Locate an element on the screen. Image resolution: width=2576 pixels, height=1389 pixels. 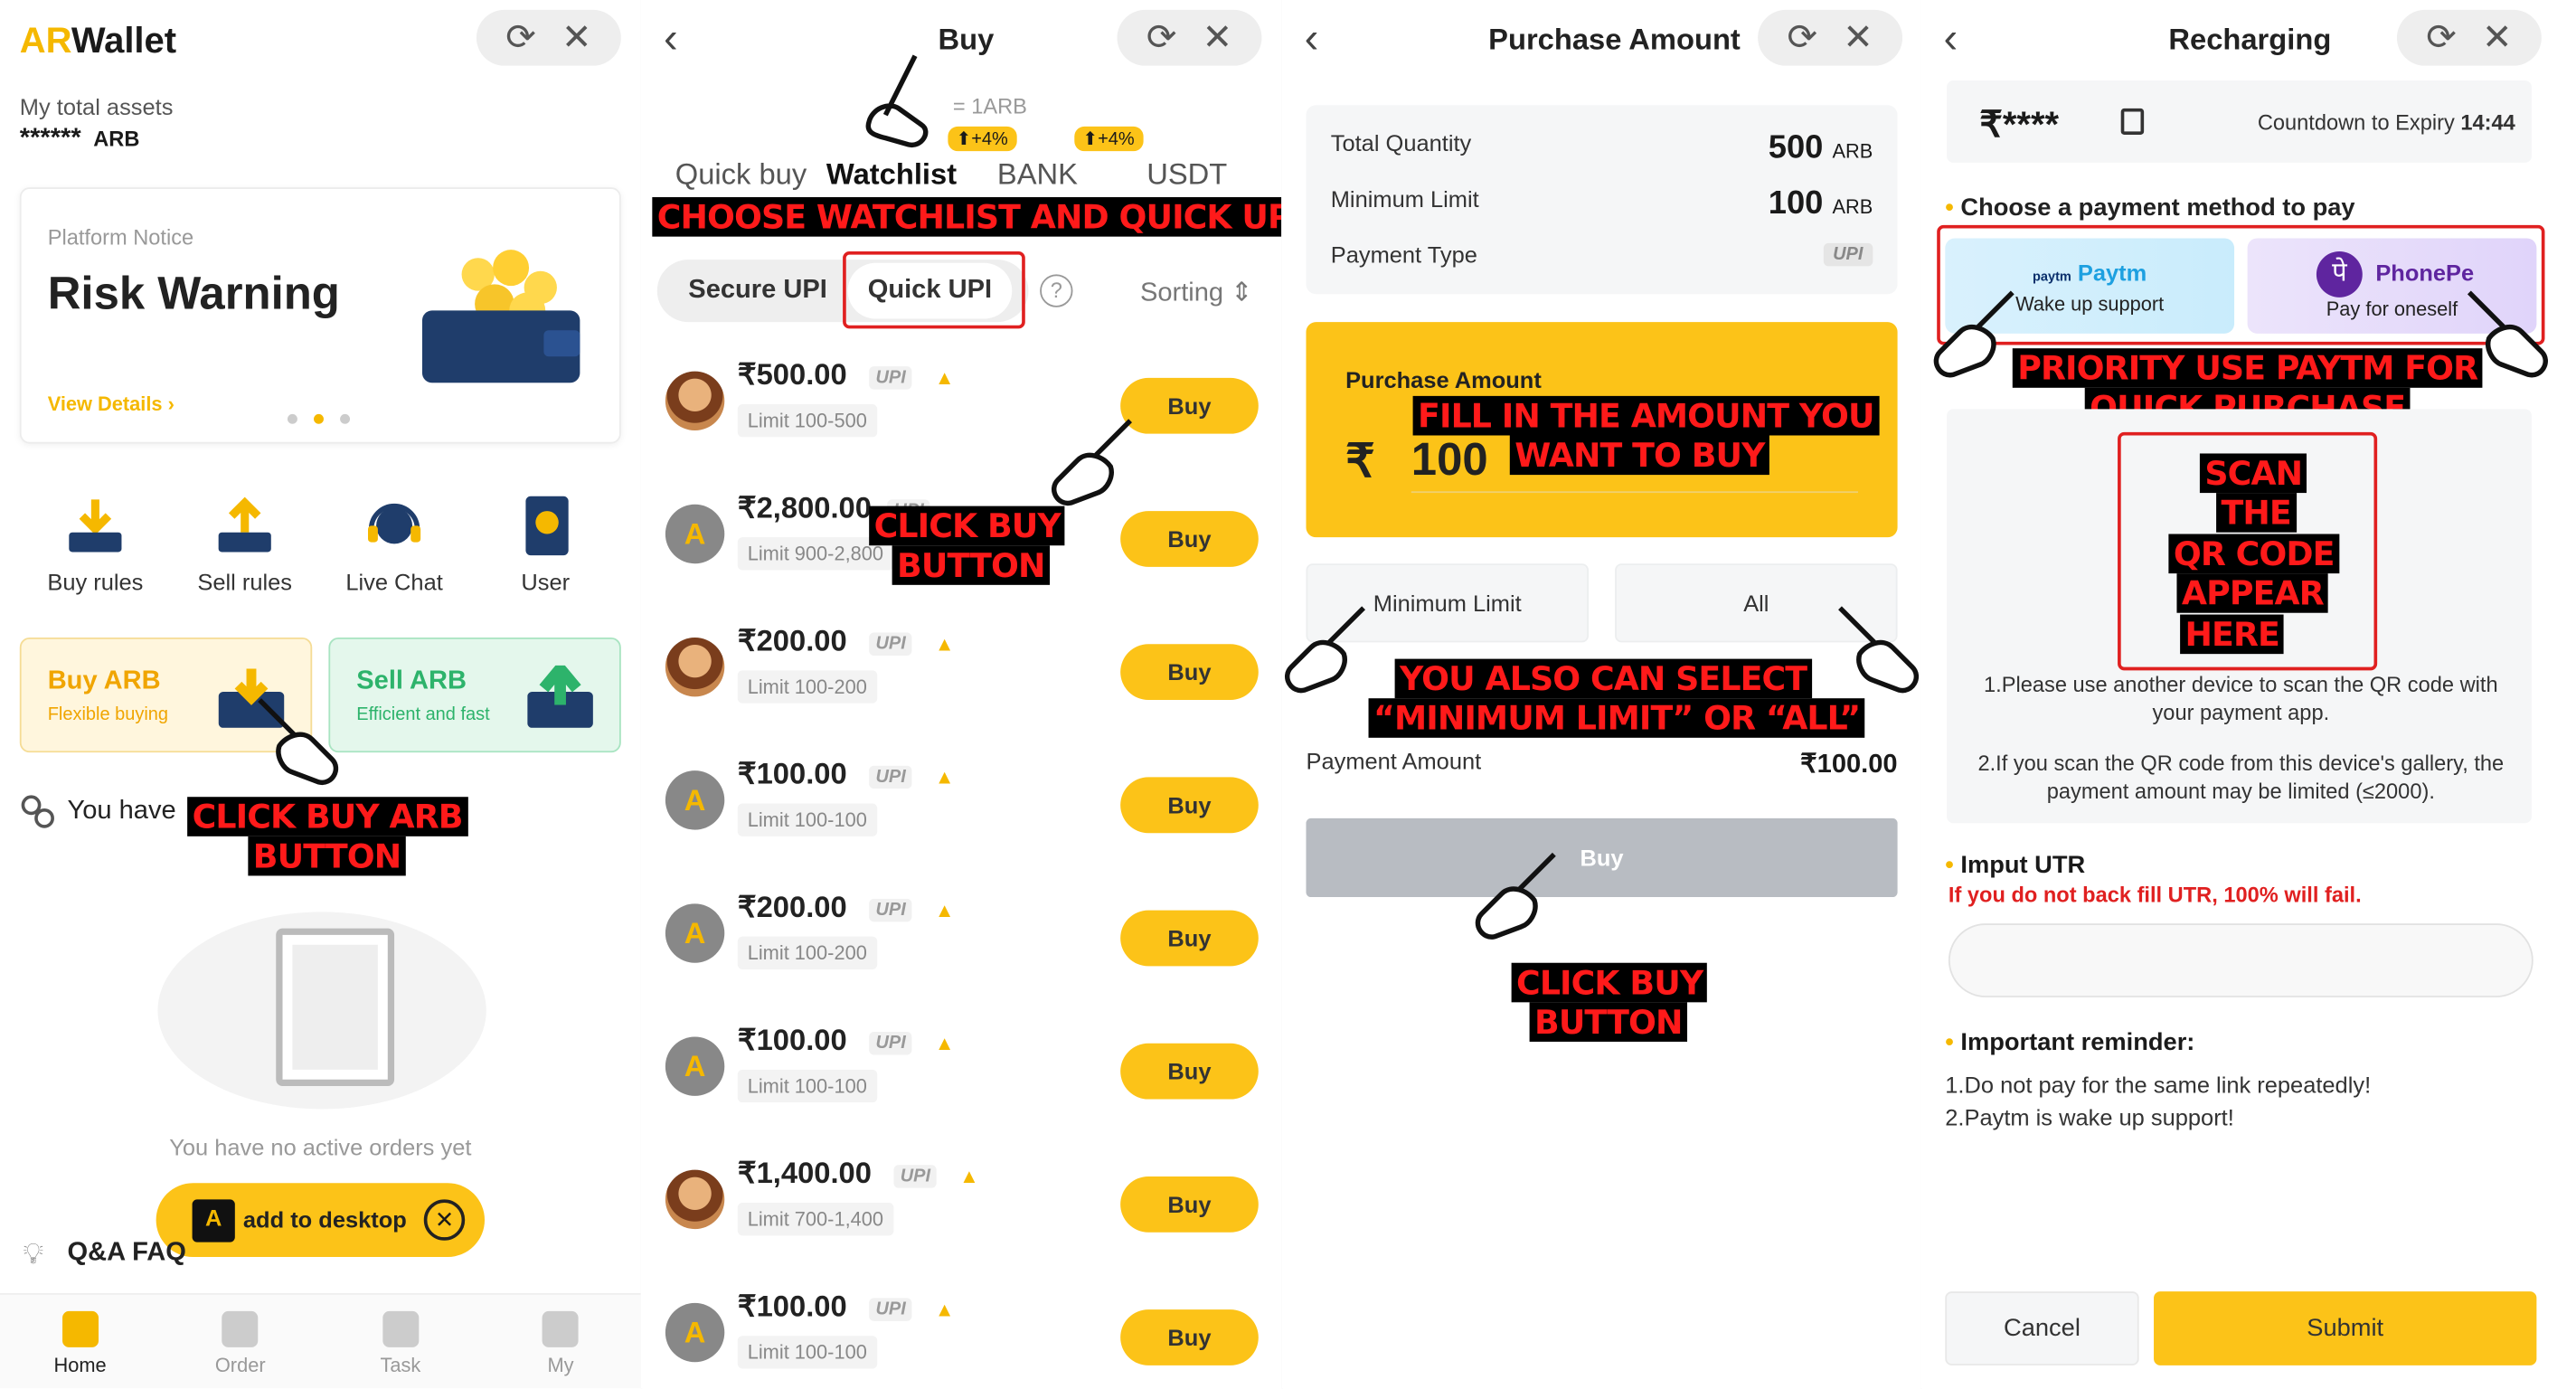
reminder-heading: • Important reminder: is located at coordinates (2070, 1042).